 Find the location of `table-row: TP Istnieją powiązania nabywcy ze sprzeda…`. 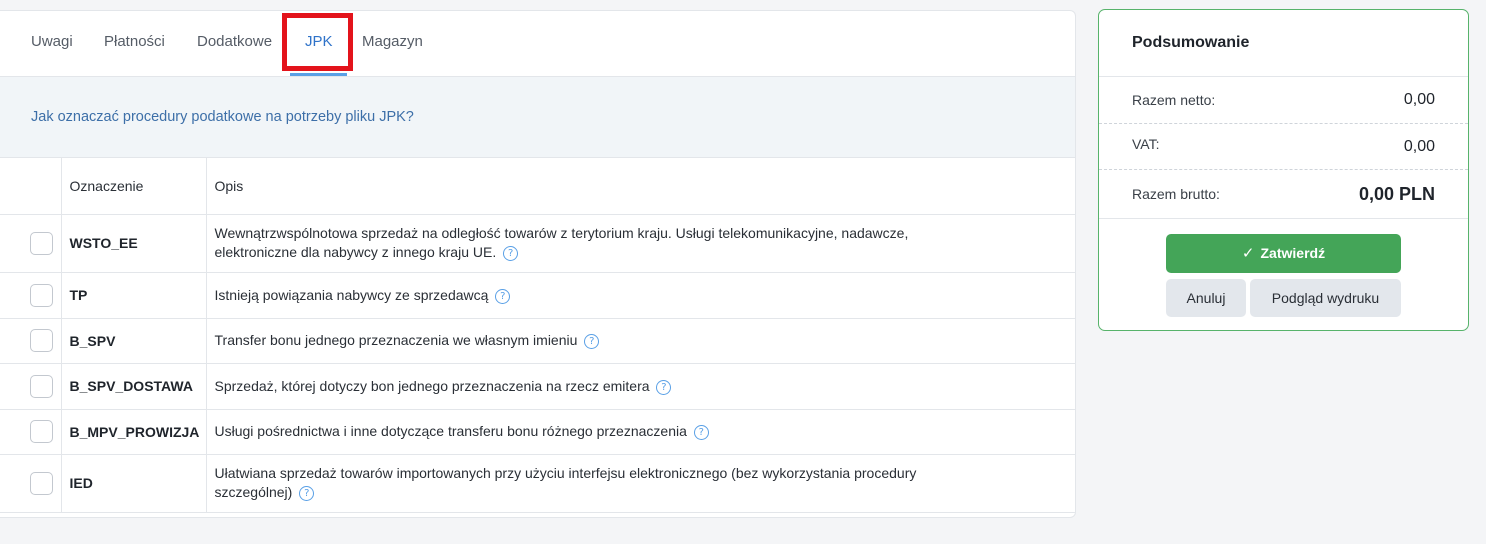

table-row: TP Istnieją powiązania nabywcy ze sprzeda… is located at coordinates (537, 295).